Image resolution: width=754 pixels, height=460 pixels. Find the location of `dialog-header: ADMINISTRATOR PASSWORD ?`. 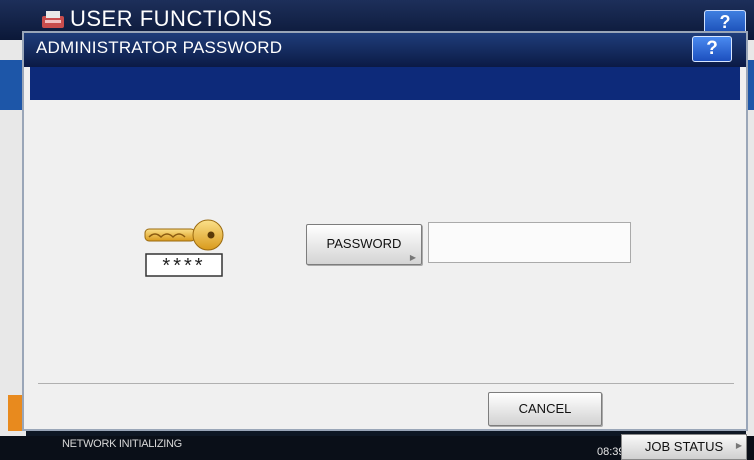

dialog-header: ADMINISTRATOR PASSWORD ? is located at coordinates (385, 50).